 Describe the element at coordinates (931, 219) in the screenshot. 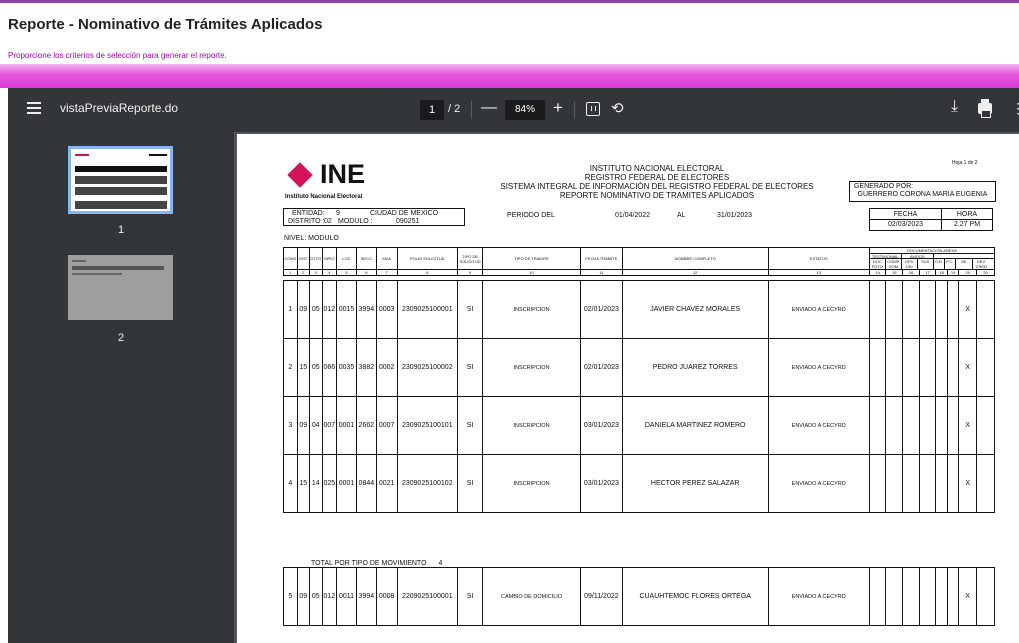

I see `date-time-box: FECHA HORA 02/03/2023 2.27 PM` at that location.